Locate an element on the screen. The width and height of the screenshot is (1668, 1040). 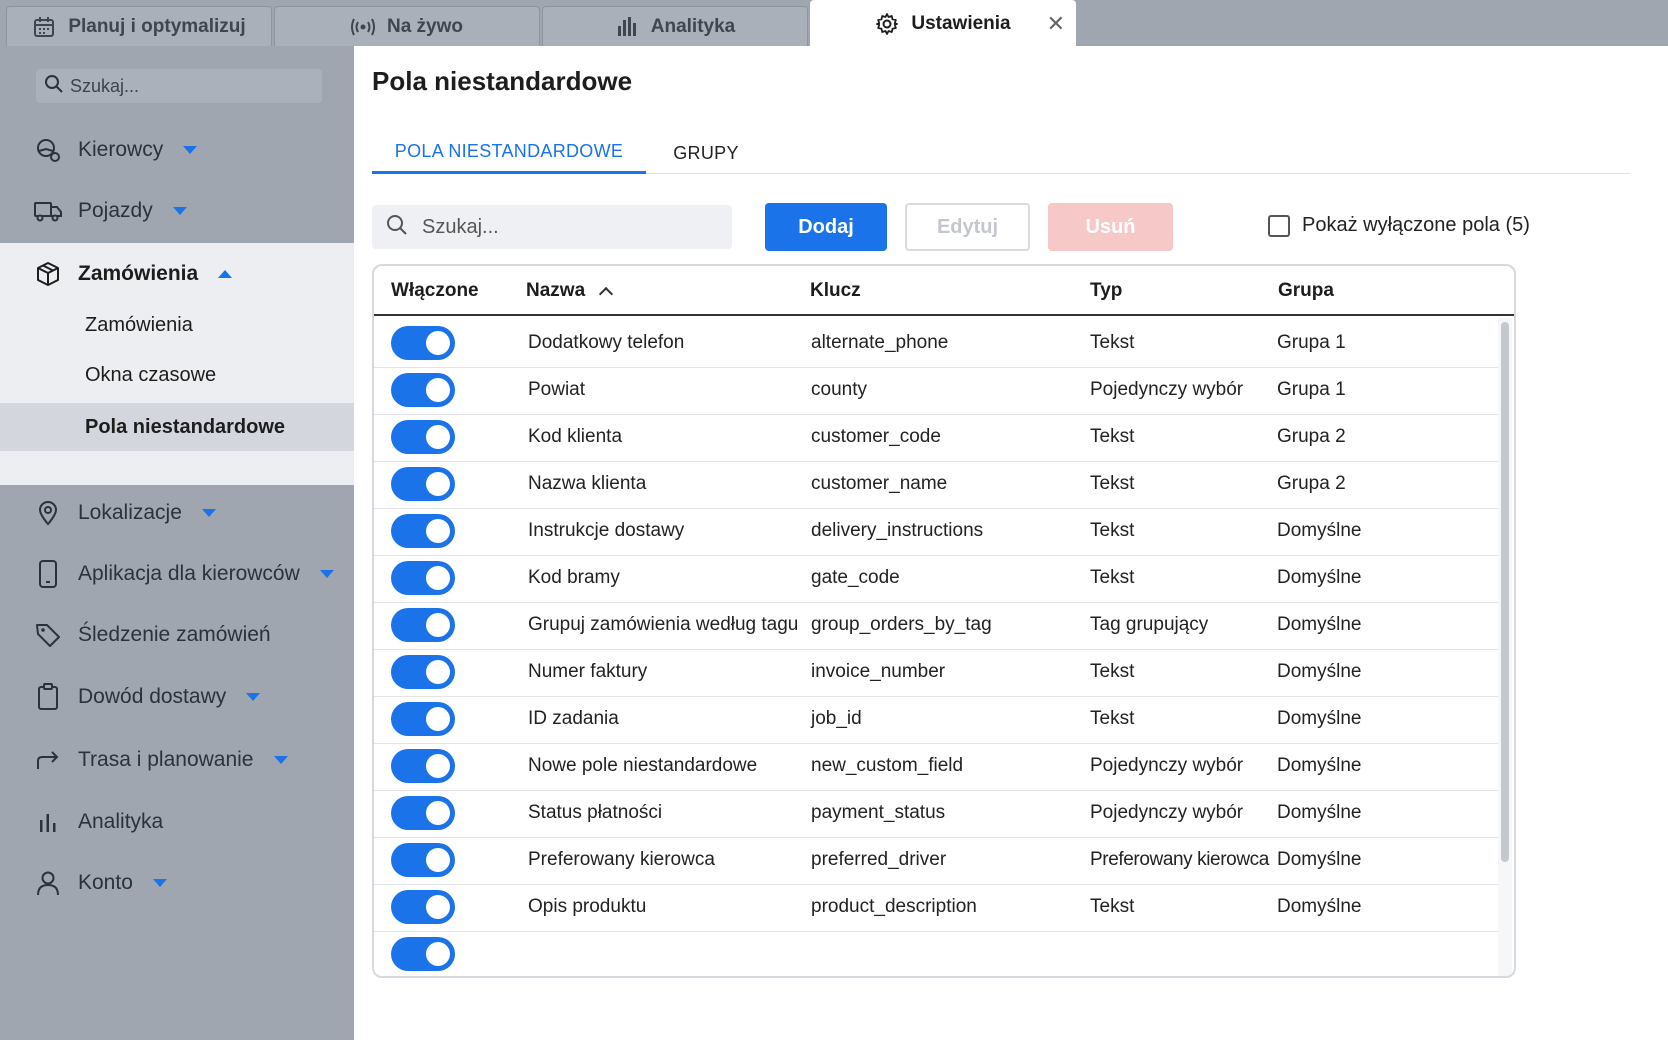
sidebar-item-order-tracking: Śledzenie zamówień is located at coordinates (177, 635).